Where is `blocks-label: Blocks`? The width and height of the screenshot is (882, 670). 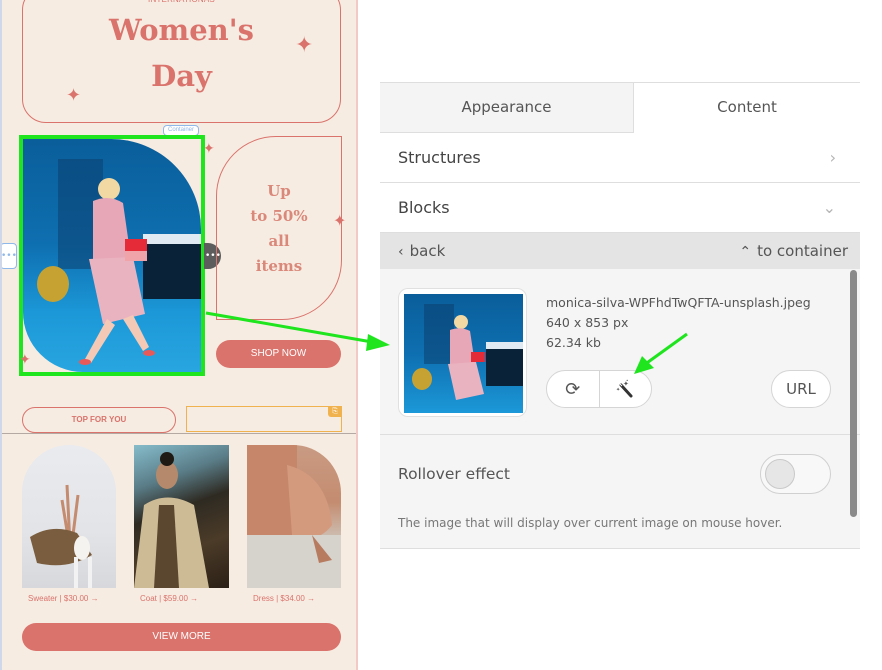
blocks-label: Blocks is located at coordinates (424, 207).